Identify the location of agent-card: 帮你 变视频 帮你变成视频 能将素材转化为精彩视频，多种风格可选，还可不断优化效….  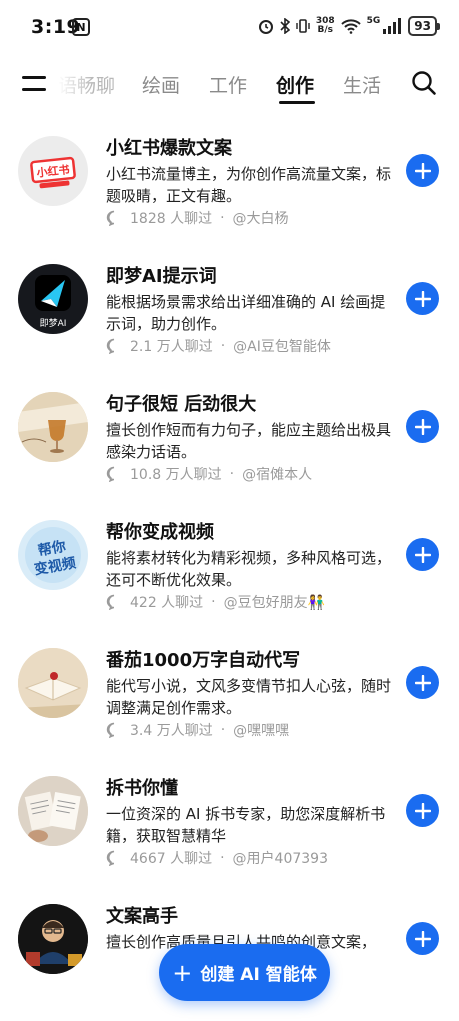
(229, 576).